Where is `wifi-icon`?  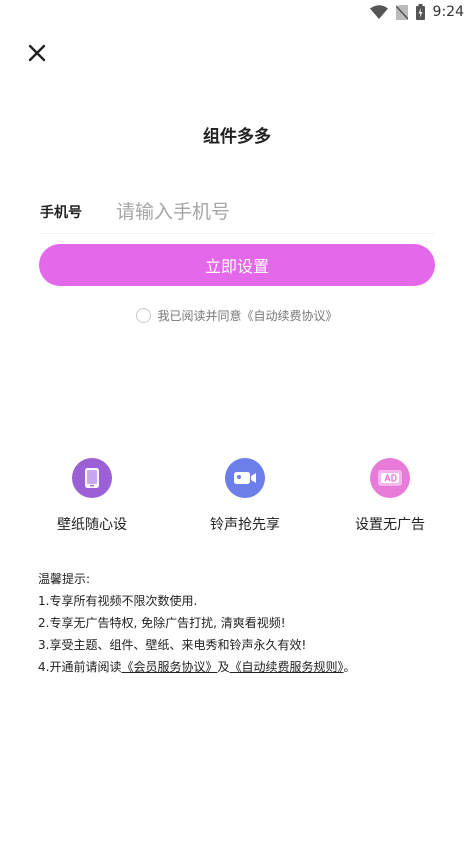 wifi-icon is located at coordinates (378, 12).